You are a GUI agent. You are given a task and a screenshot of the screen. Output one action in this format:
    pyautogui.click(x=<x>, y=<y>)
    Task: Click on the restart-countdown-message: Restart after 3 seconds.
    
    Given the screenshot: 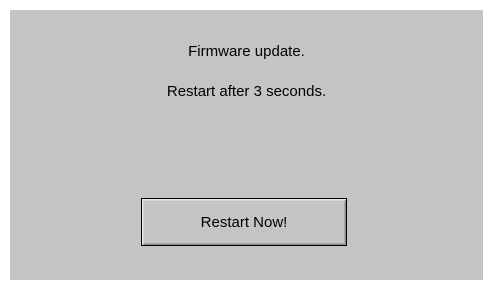 What is the action you would take?
    pyautogui.click(x=246, y=91)
    